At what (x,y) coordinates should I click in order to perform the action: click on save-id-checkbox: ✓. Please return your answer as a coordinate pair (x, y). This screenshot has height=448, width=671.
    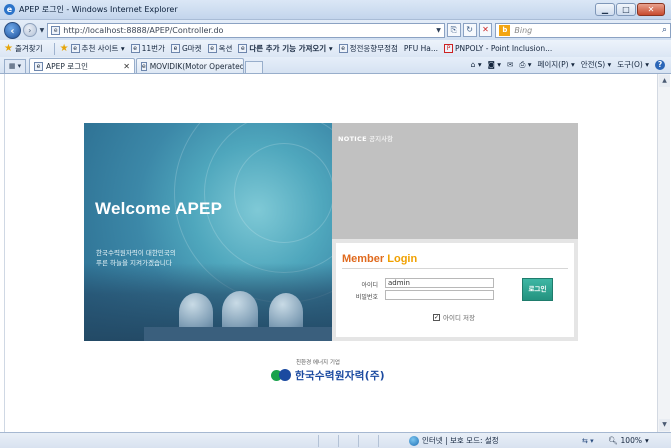
    Looking at the image, I should click on (436, 317).